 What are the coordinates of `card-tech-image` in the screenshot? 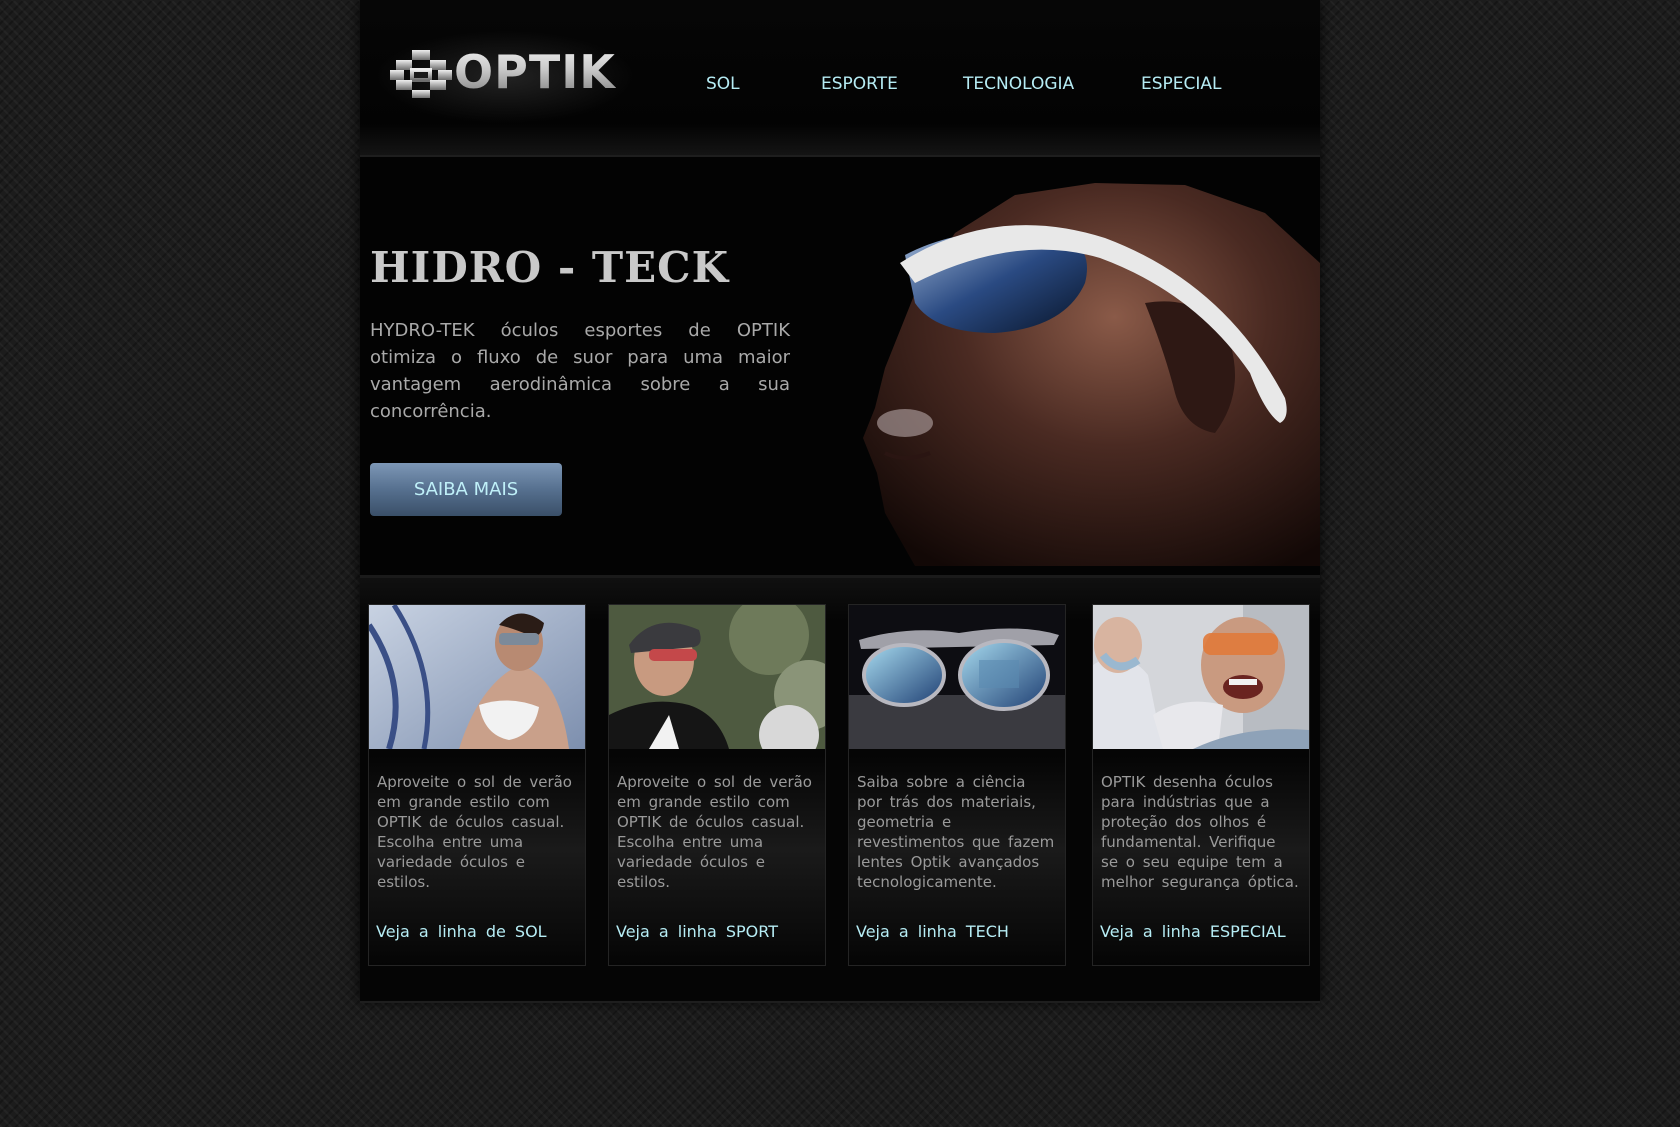 It's located at (957, 677).